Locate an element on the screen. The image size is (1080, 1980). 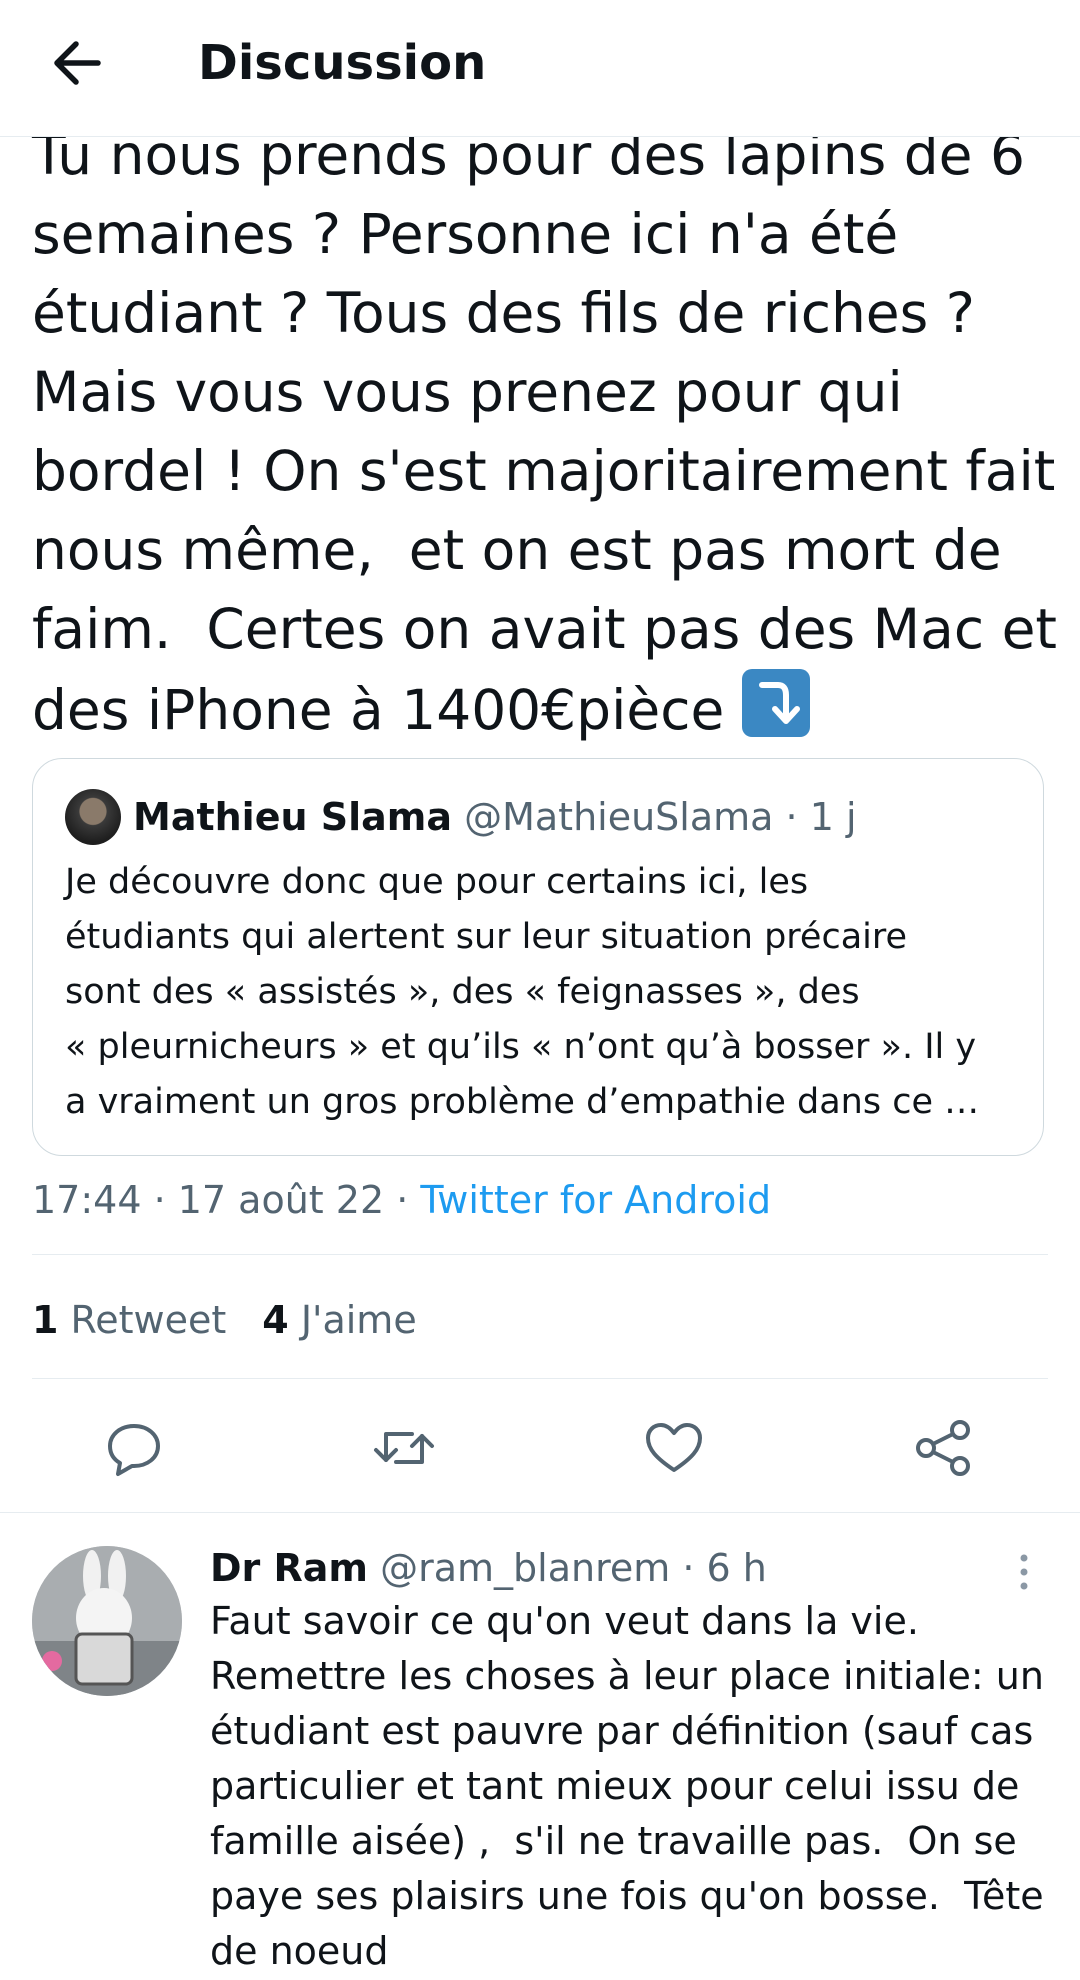
retweet-button is located at coordinates (404, 1448).